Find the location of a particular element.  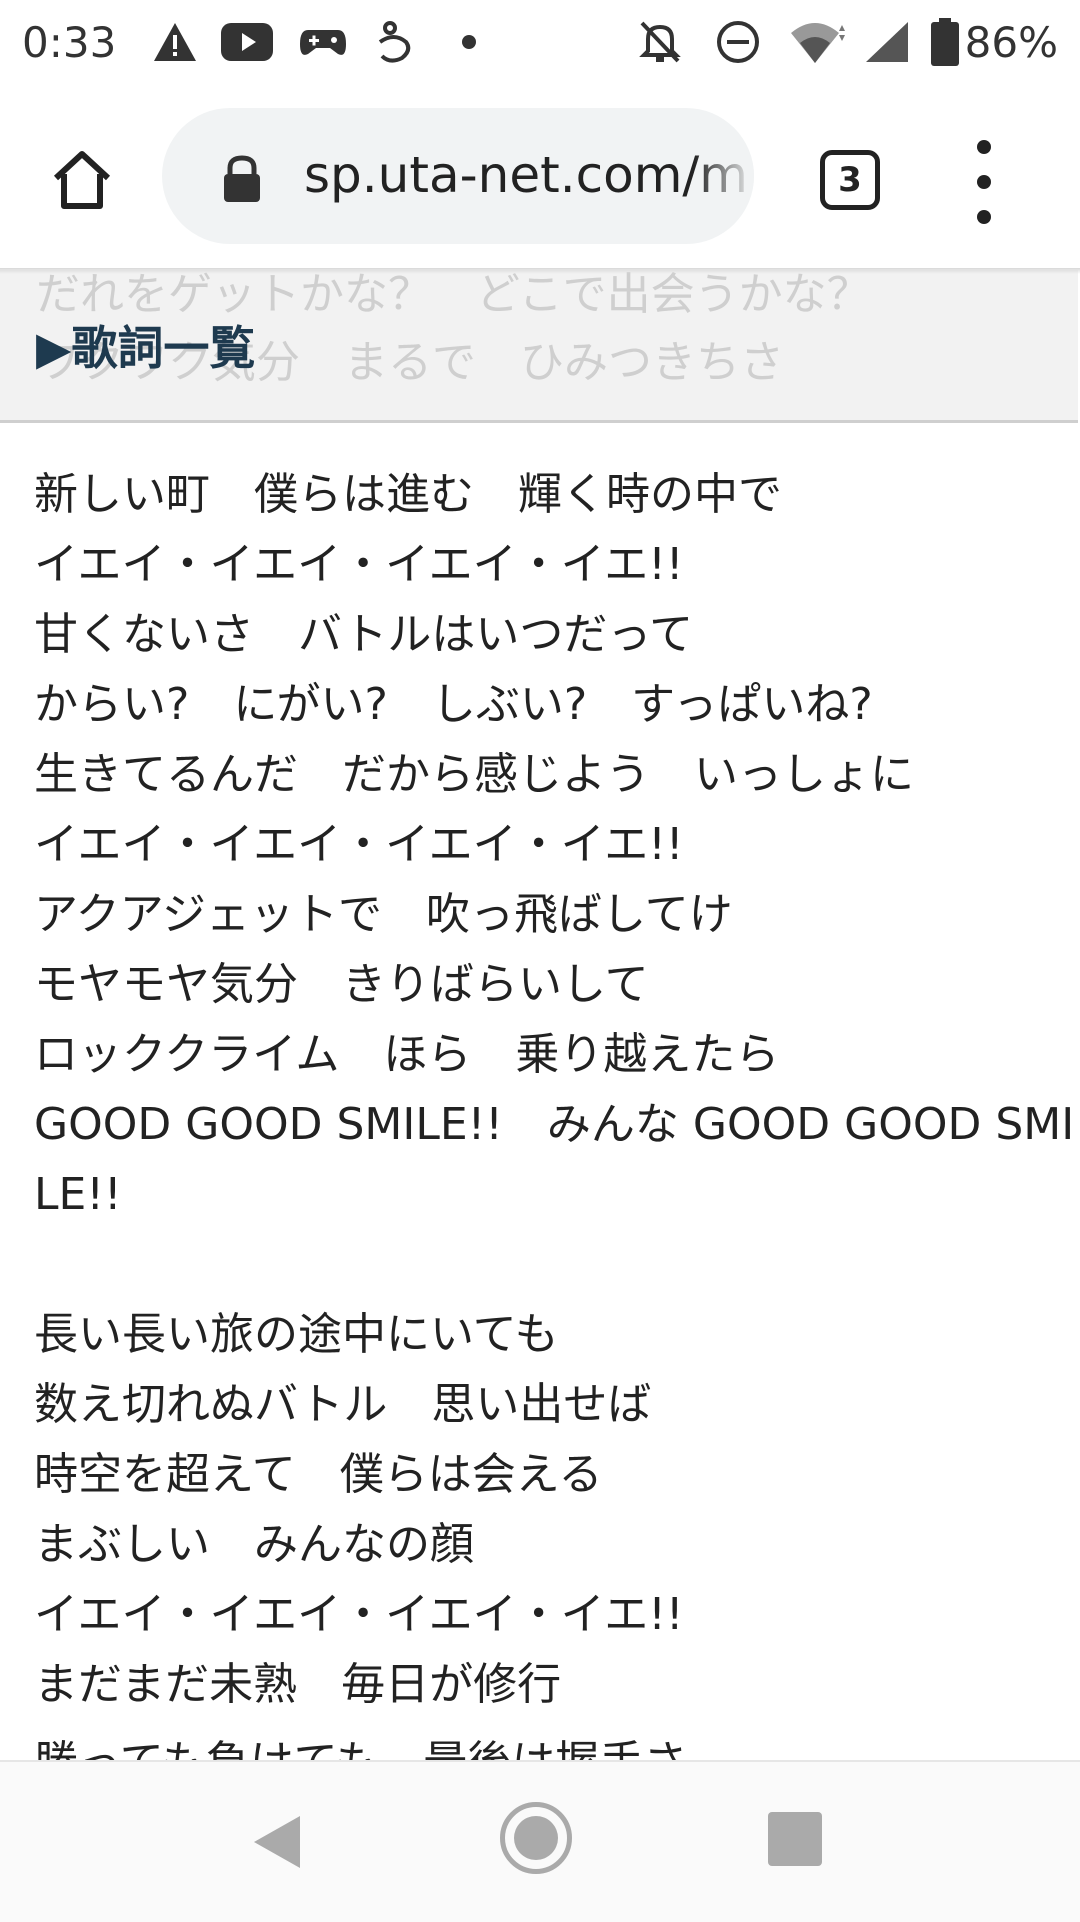

lyric-line: LE!! is located at coordinates (78, 1194).